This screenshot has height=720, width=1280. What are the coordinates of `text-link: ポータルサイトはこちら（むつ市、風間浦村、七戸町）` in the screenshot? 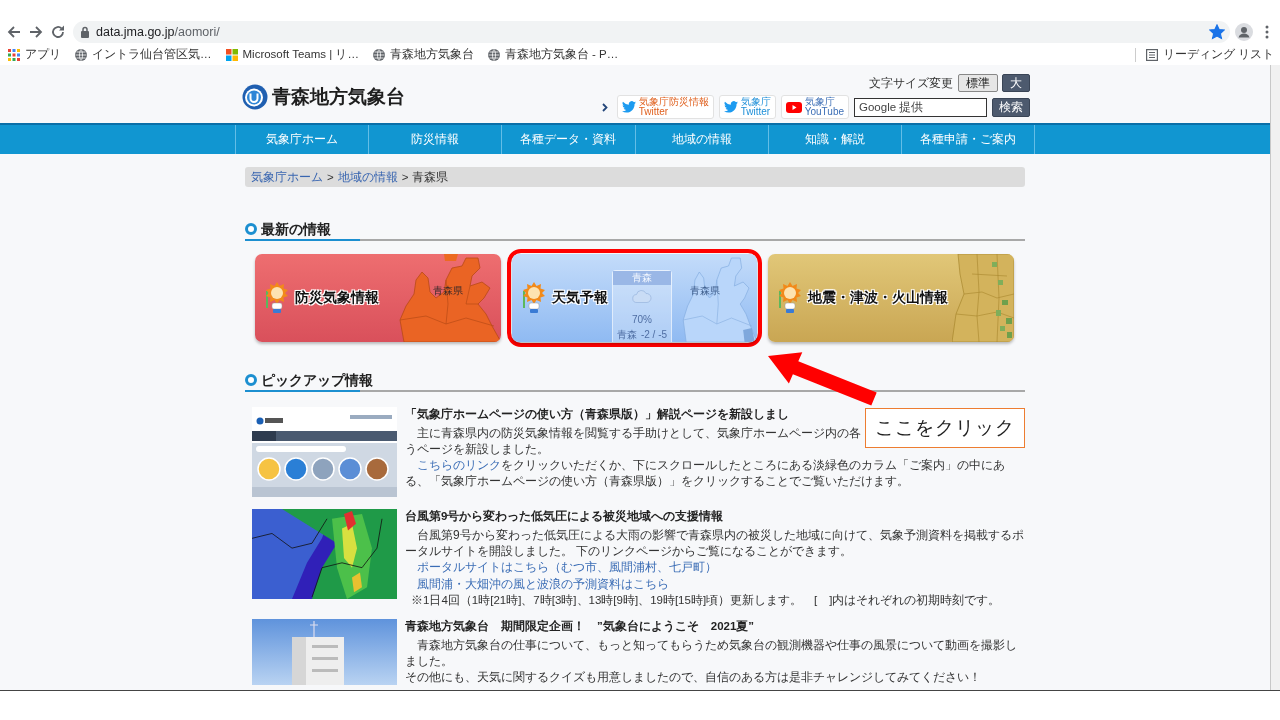 It's located at (567, 567).